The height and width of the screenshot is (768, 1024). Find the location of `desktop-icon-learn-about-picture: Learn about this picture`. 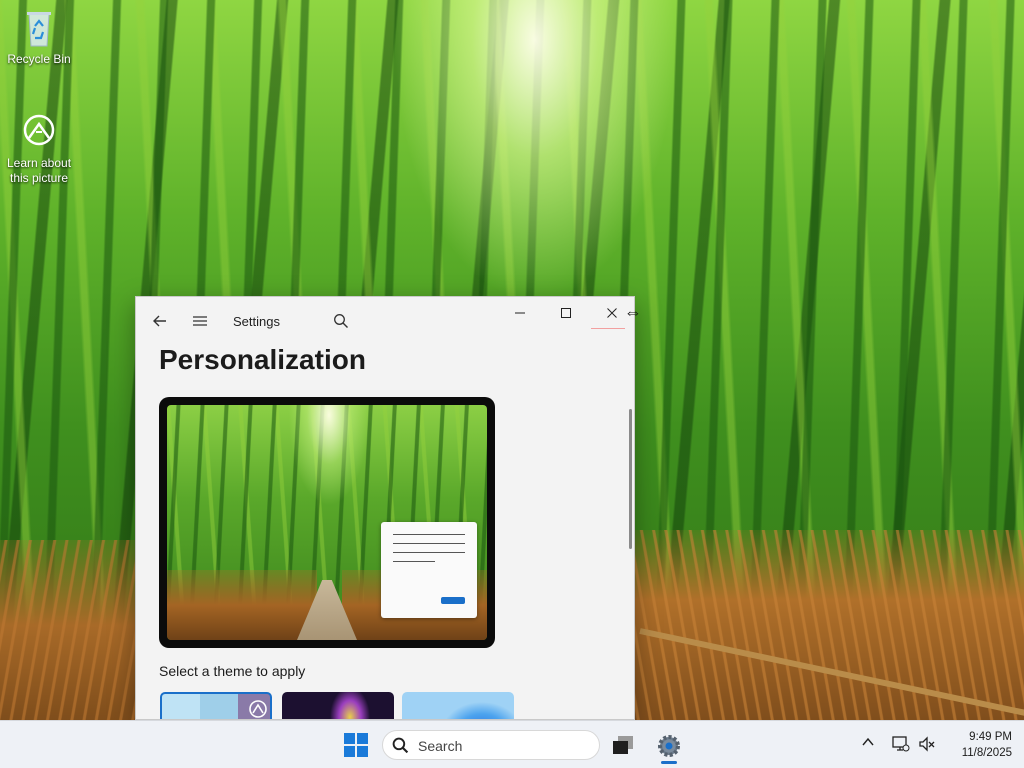

desktop-icon-learn-about-picture: Learn about this picture is located at coordinates (39, 149).